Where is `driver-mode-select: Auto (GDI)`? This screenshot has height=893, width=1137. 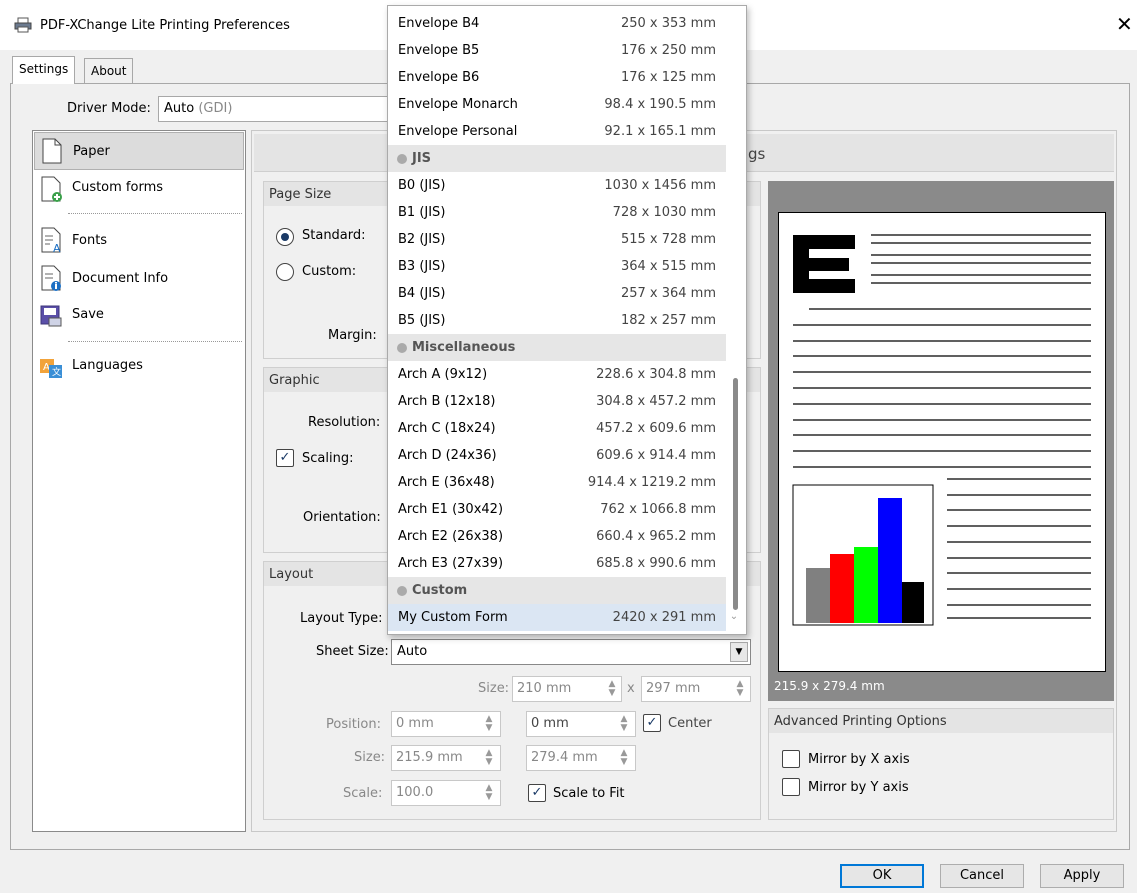
driver-mode-select: Auto (GDI) is located at coordinates (288, 109).